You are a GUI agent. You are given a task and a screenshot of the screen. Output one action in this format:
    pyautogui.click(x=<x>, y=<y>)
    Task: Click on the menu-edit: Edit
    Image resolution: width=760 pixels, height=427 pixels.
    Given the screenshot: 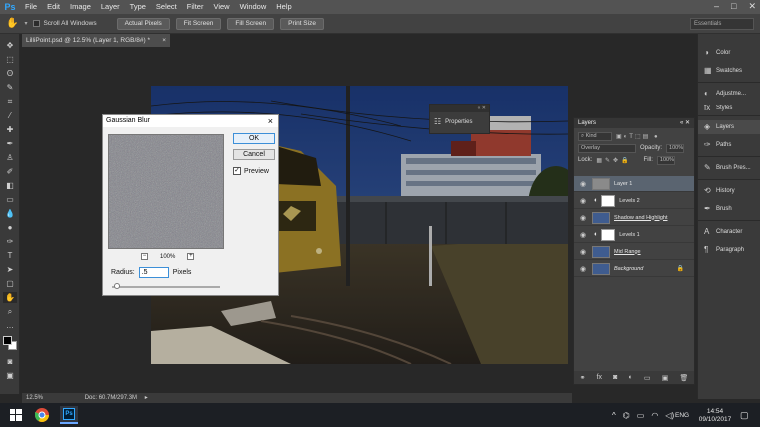 What is the action you would take?
    pyautogui.click(x=53, y=7)
    